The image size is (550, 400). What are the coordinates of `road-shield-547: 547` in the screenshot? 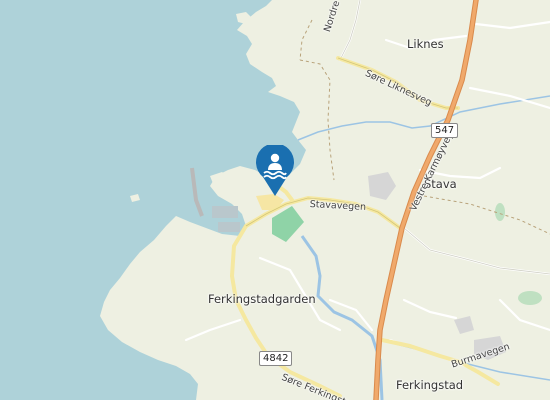 It's located at (445, 130).